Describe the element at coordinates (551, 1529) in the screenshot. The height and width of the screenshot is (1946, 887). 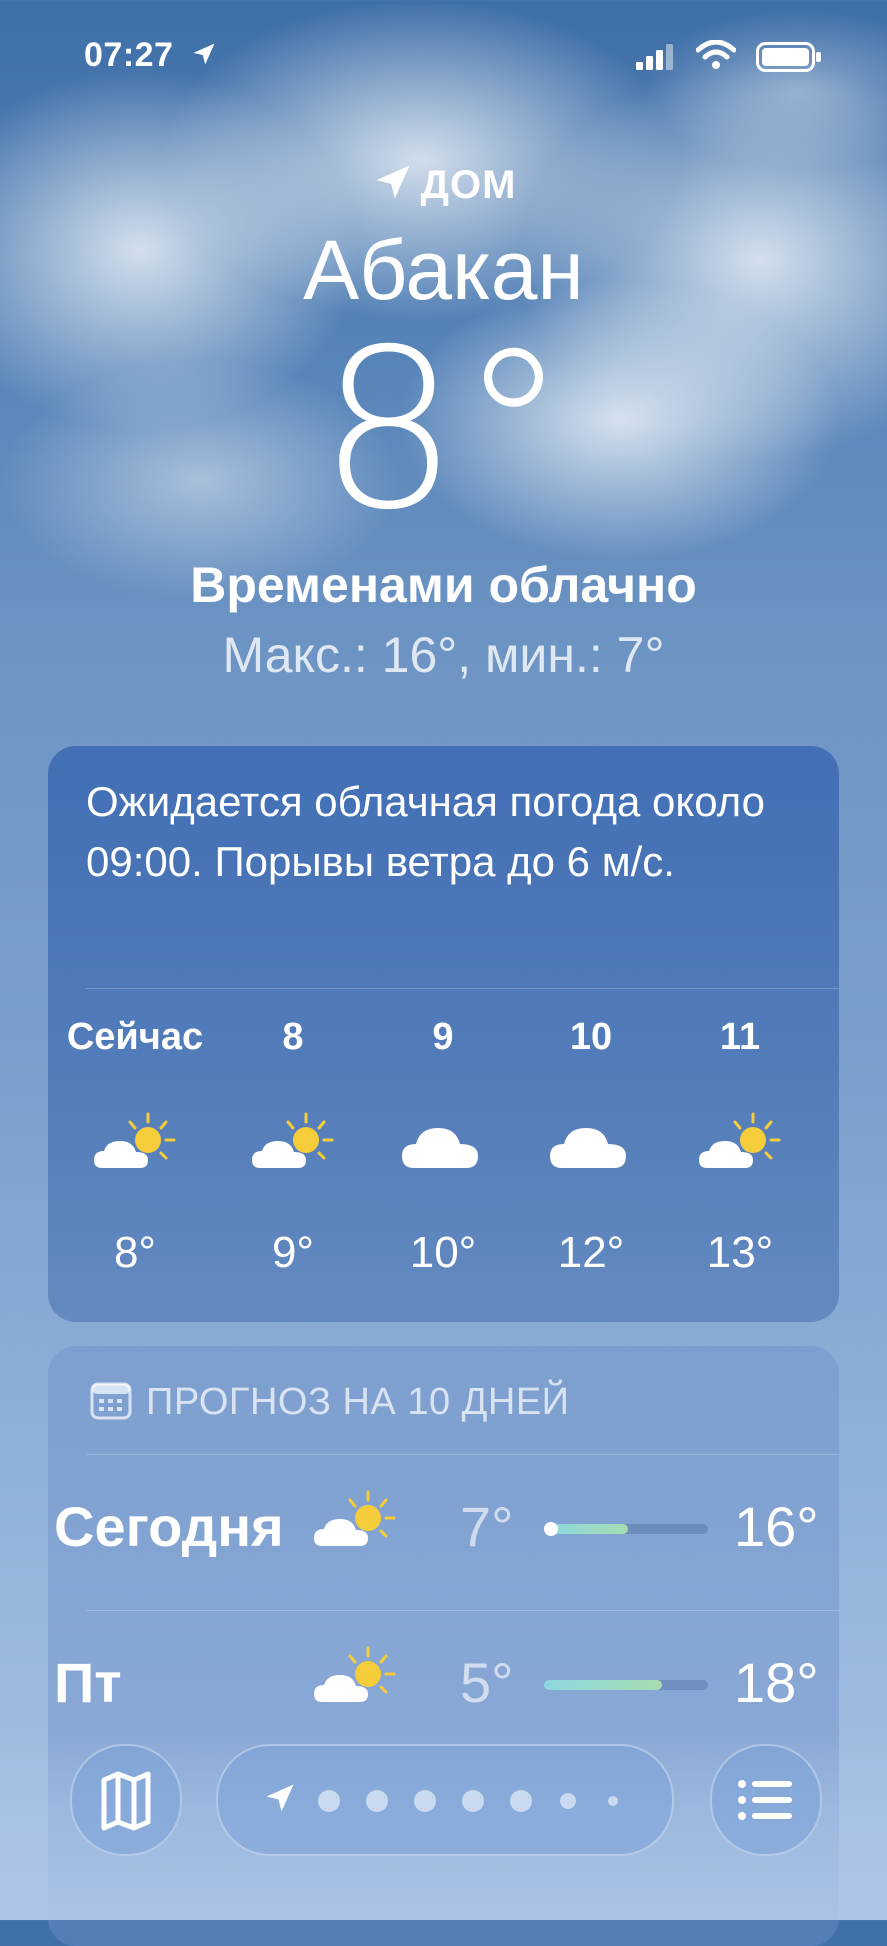
I see `current-temperature-marker` at that location.